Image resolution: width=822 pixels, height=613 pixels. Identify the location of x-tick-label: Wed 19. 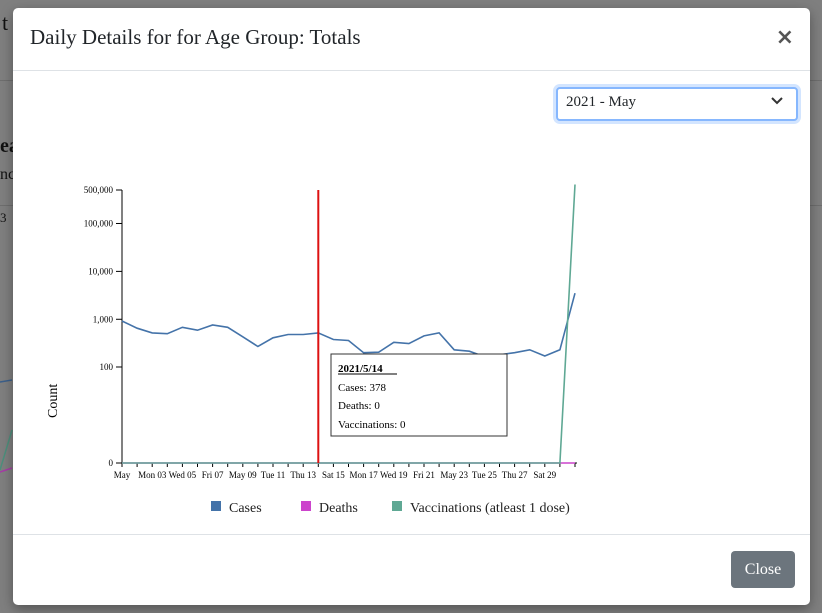
(394, 475).